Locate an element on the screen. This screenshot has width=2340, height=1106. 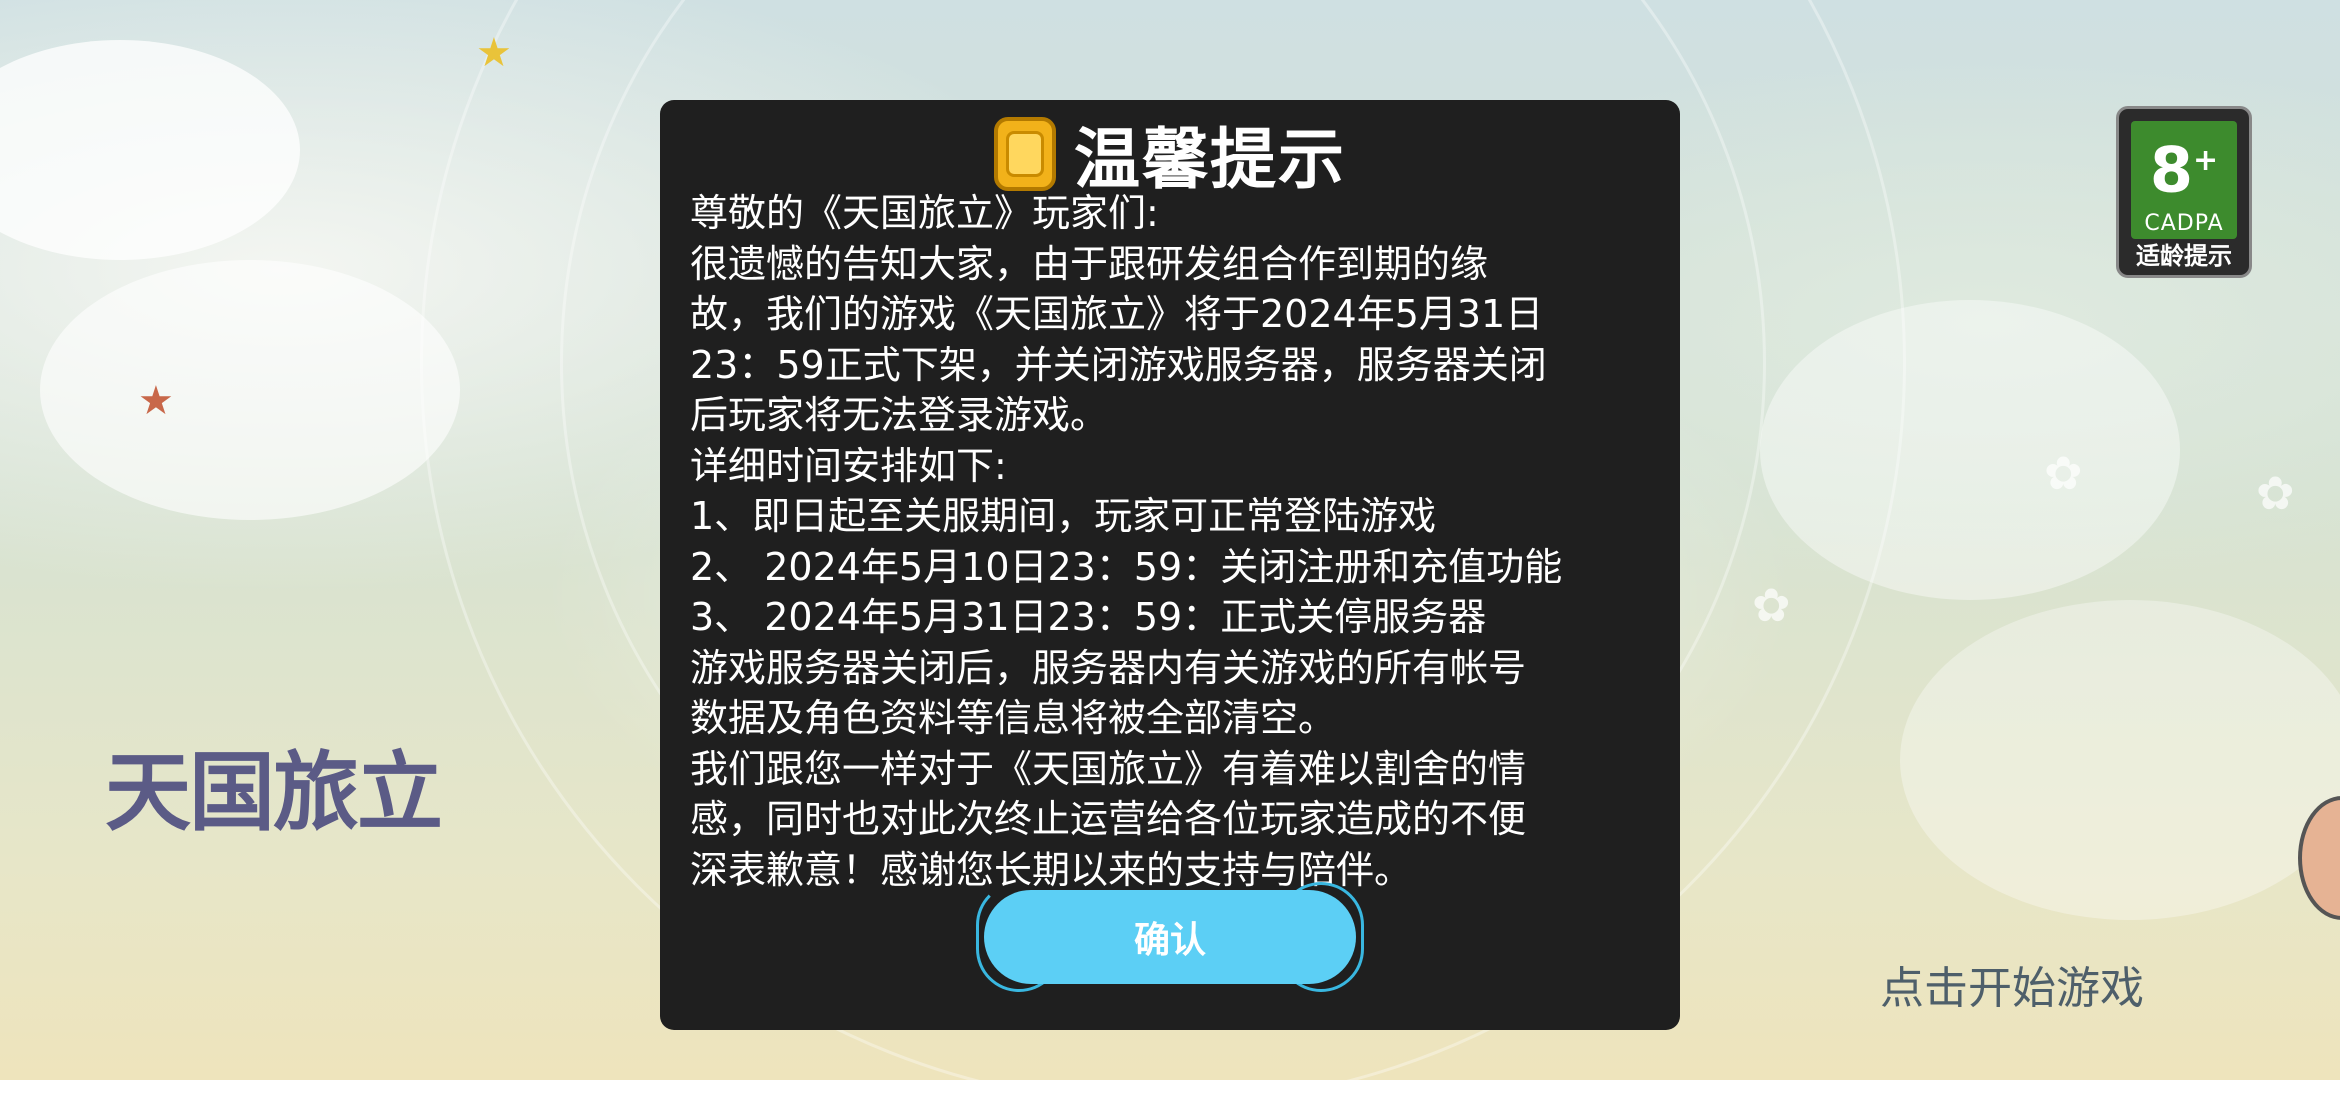
dialog-paragraph: 尊敬的《天国旅立》玩家们: is located at coordinates (924, 213).